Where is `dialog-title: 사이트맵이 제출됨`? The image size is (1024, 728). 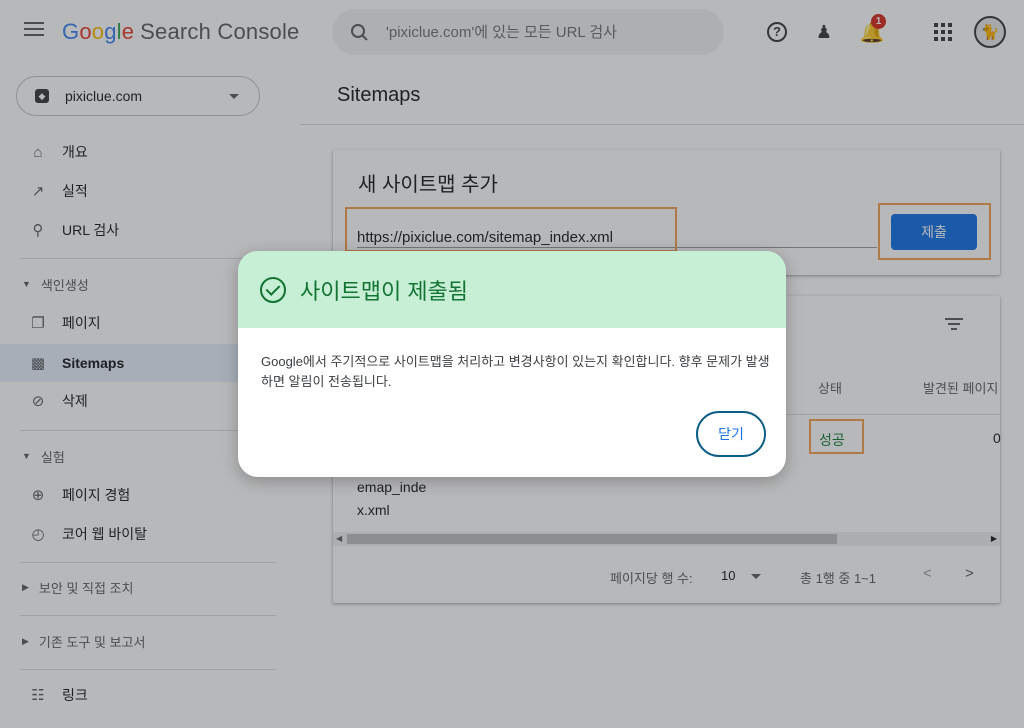
dialog-title: 사이트맵이 제출됨 is located at coordinates (384, 291).